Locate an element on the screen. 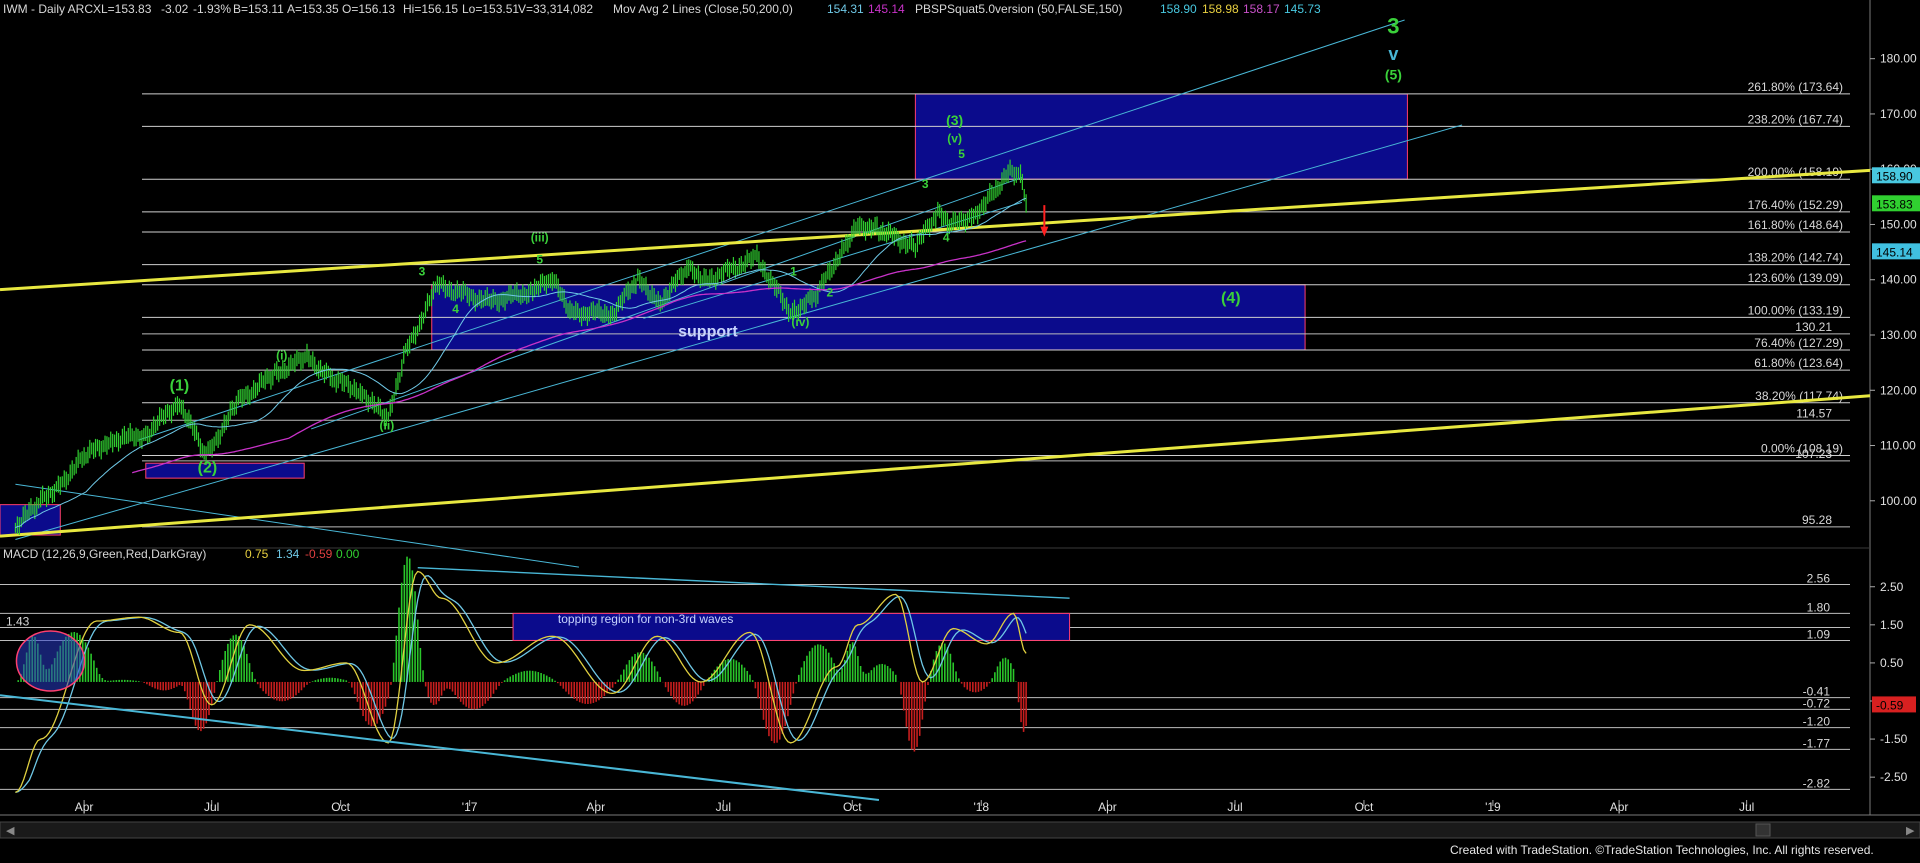 The image size is (1920, 863). wave-label-10: 3 is located at coordinates (422, 271).